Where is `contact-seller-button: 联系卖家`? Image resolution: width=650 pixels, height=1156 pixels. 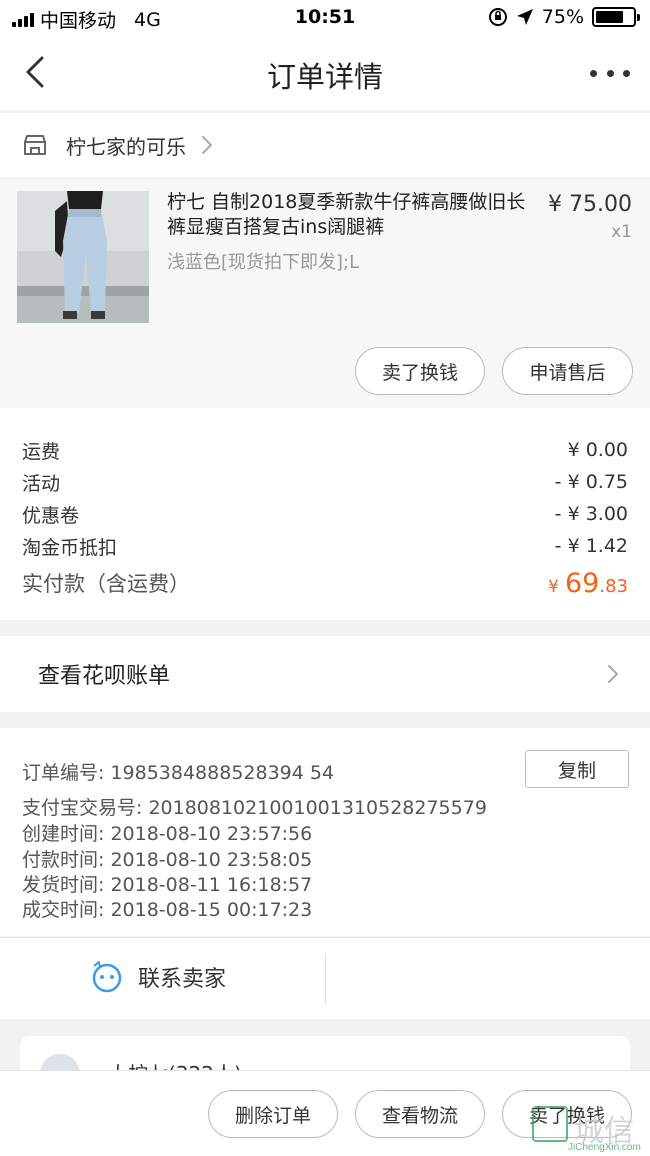 contact-seller-button: 联系卖家 is located at coordinates (158, 977).